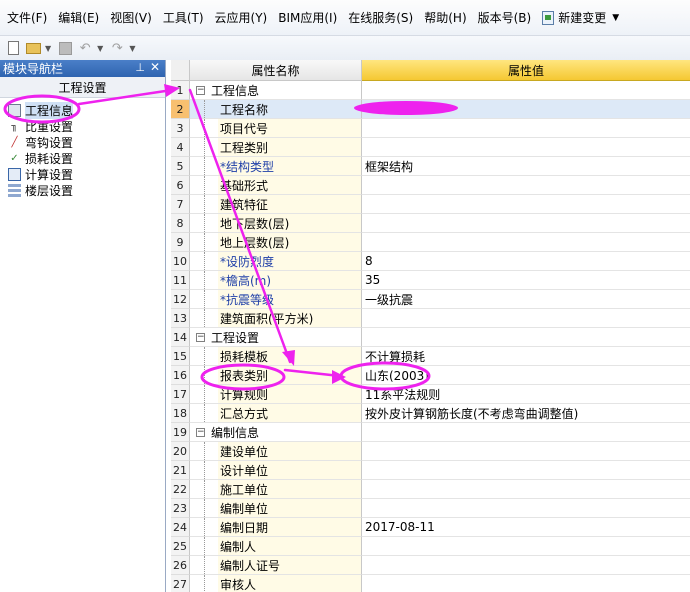  Describe the element at coordinates (526, 375) in the screenshot. I see `property-value-cell: 山东(2003)` at that location.